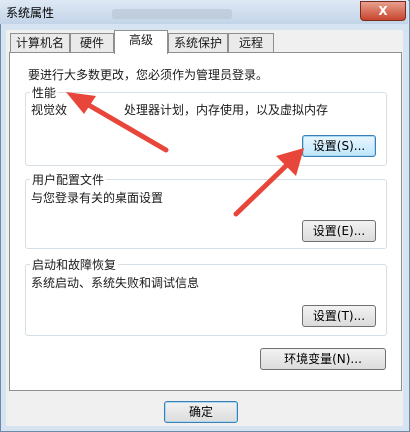  I want to click on tab-advanced: 高级, so click(141, 42).